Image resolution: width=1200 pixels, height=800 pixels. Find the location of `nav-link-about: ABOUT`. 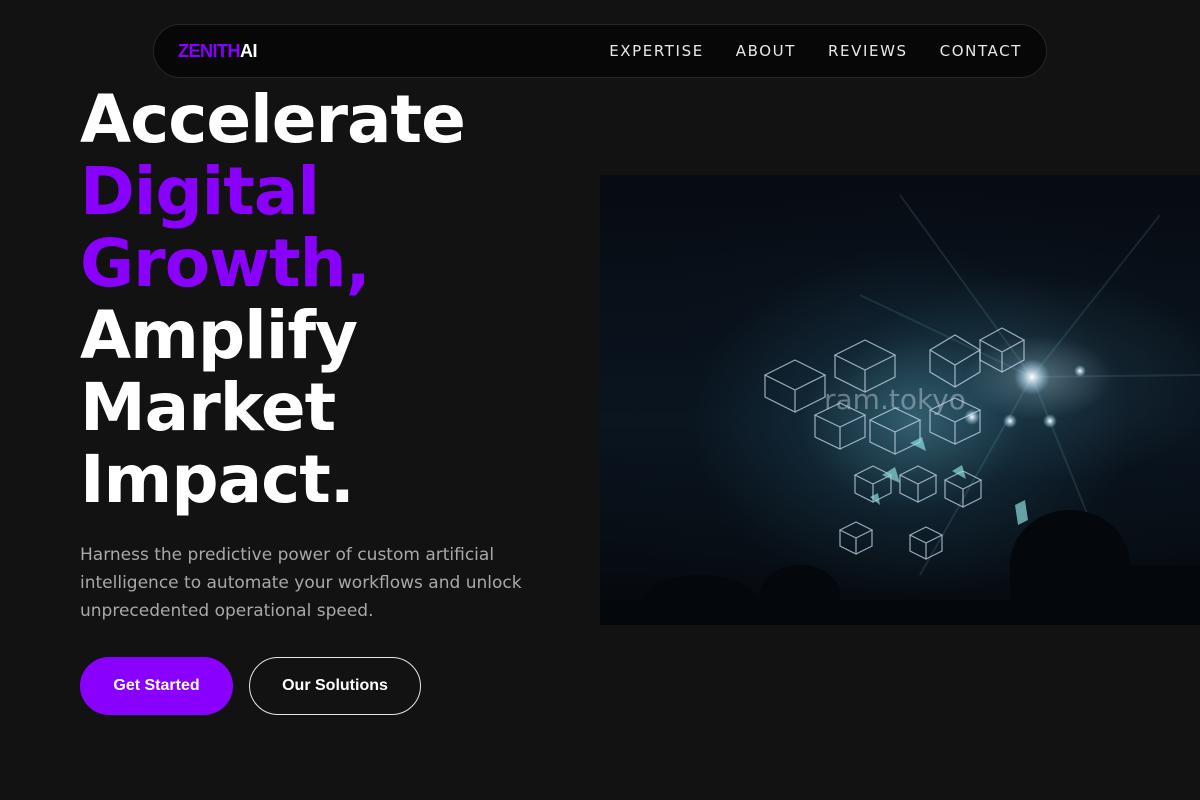

nav-link-about: ABOUT is located at coordinates (766, 51).